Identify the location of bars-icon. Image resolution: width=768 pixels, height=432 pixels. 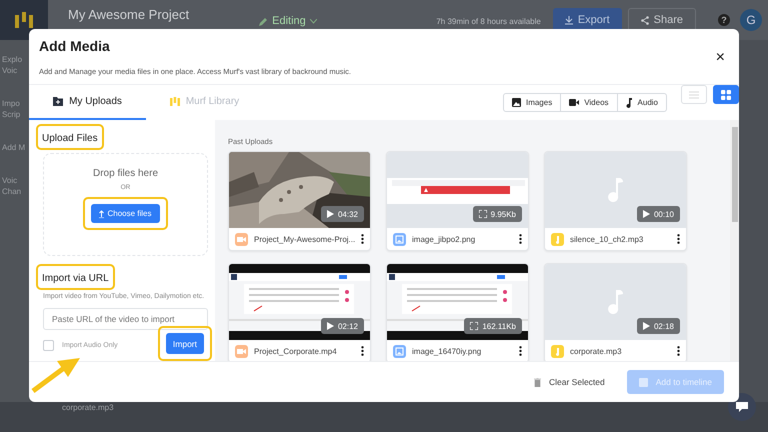
(175, 101).